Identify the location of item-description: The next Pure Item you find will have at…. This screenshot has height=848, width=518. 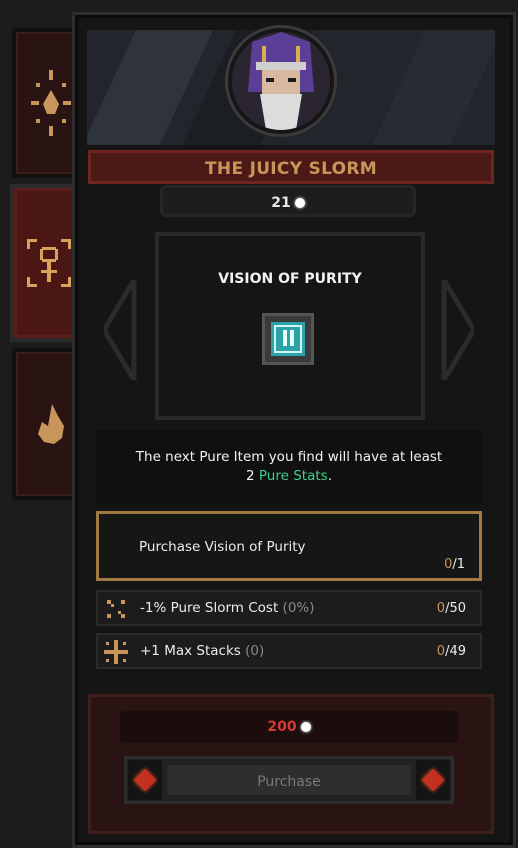
(289, 467).